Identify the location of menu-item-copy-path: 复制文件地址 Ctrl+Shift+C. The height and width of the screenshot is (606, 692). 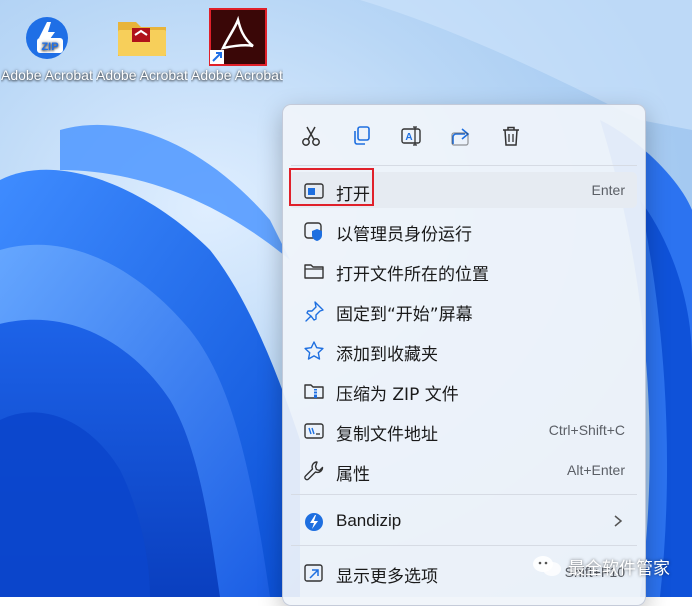
(463, 430).